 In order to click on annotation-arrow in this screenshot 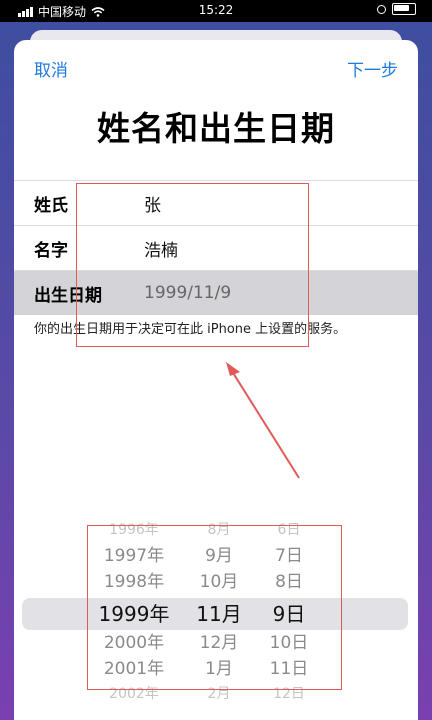, I will do `click(263, 420)`.